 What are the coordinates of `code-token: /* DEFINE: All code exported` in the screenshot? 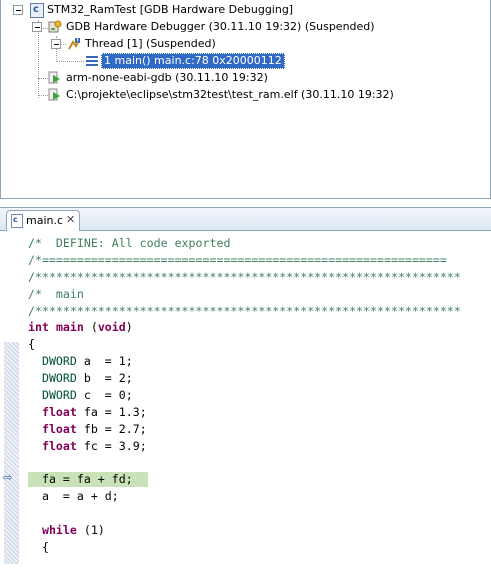 It's located at (129, 243).